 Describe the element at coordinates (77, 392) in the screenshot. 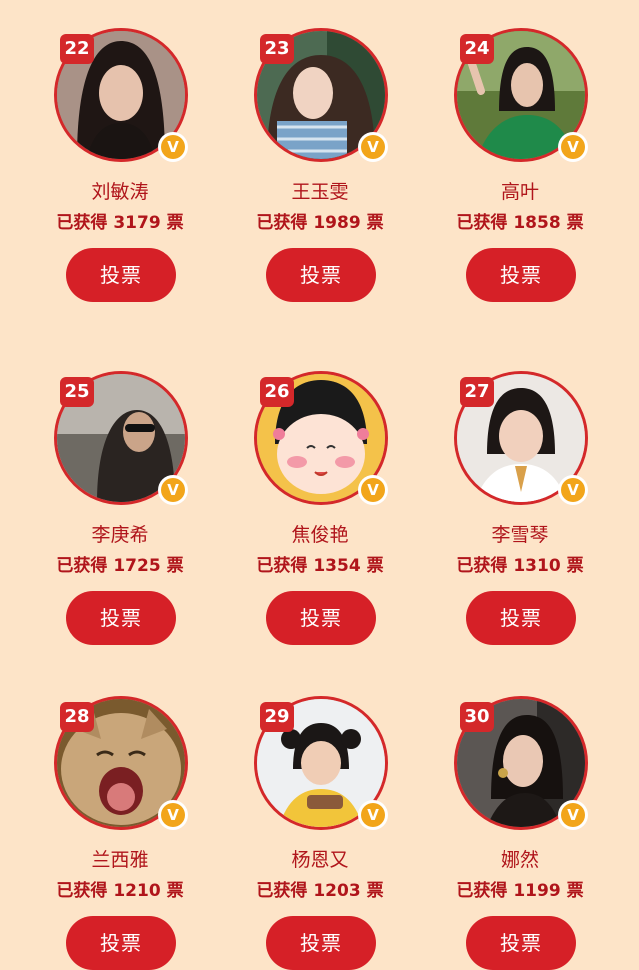

I see `rank-badge: 25` at that location.